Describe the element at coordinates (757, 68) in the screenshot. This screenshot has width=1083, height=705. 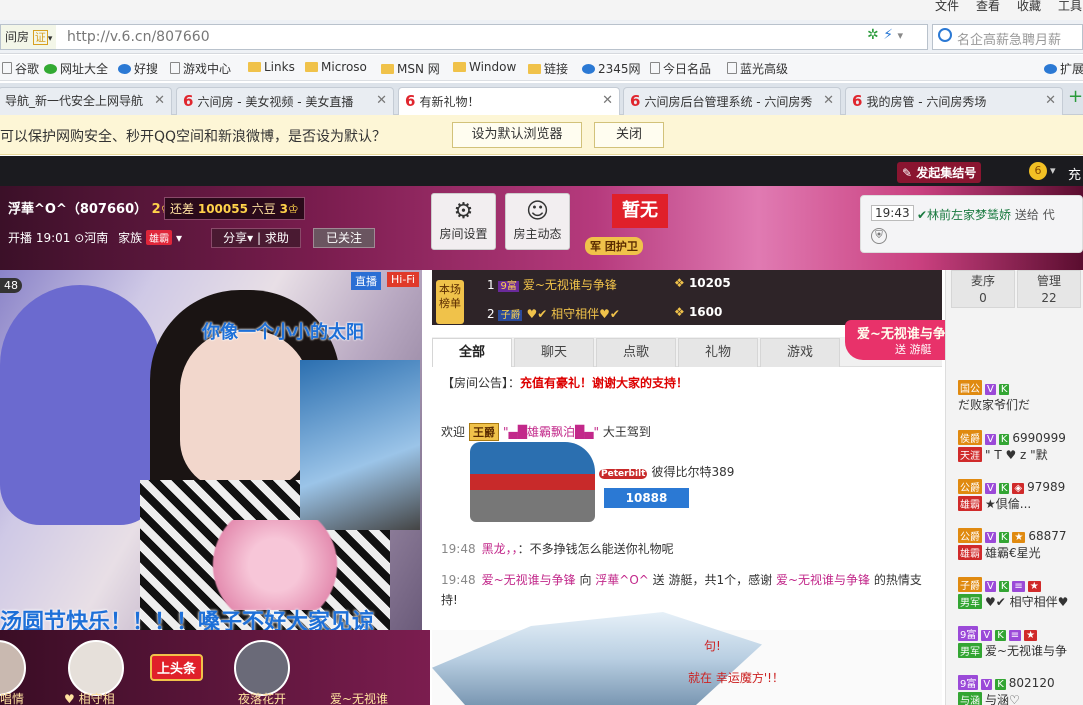
I see `bookmark-bluelight: 蓝光高级` at that location.